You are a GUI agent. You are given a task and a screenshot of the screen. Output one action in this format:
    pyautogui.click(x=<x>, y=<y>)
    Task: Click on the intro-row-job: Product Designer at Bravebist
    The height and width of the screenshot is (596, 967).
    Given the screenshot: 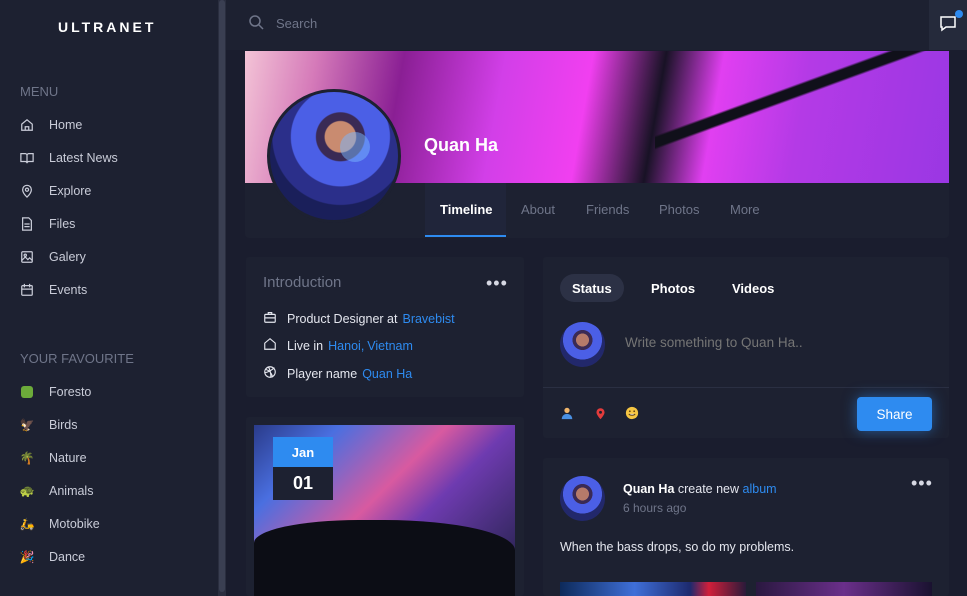 What is the action you would take?
    pyautogui.click(x=359, y=318)
    